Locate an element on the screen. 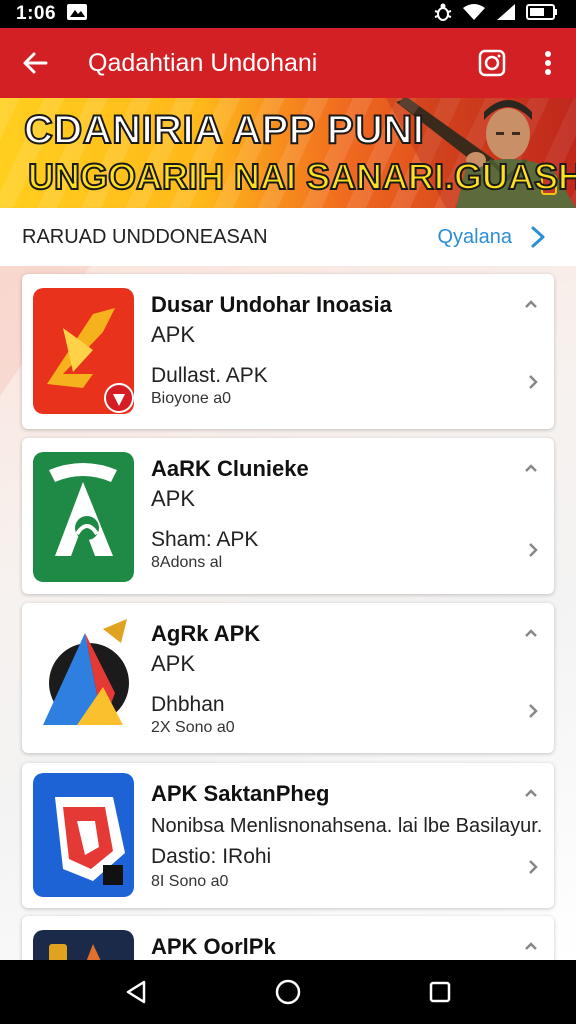 Image resolution: width=576 pixels, height=1024 pixels. signal-icon is located at coordinates (506, 14).